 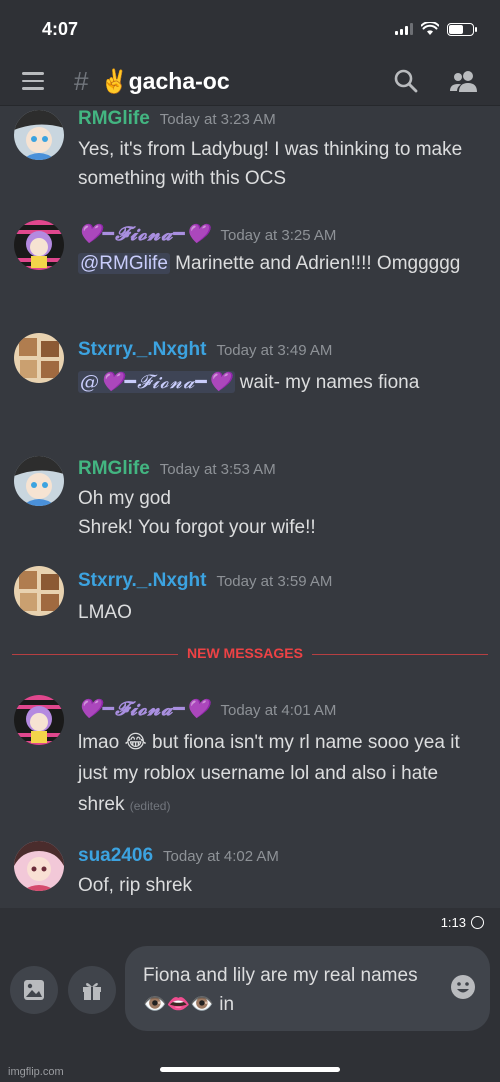 I want to click on wifi-icon, so click(x=430, y=28).